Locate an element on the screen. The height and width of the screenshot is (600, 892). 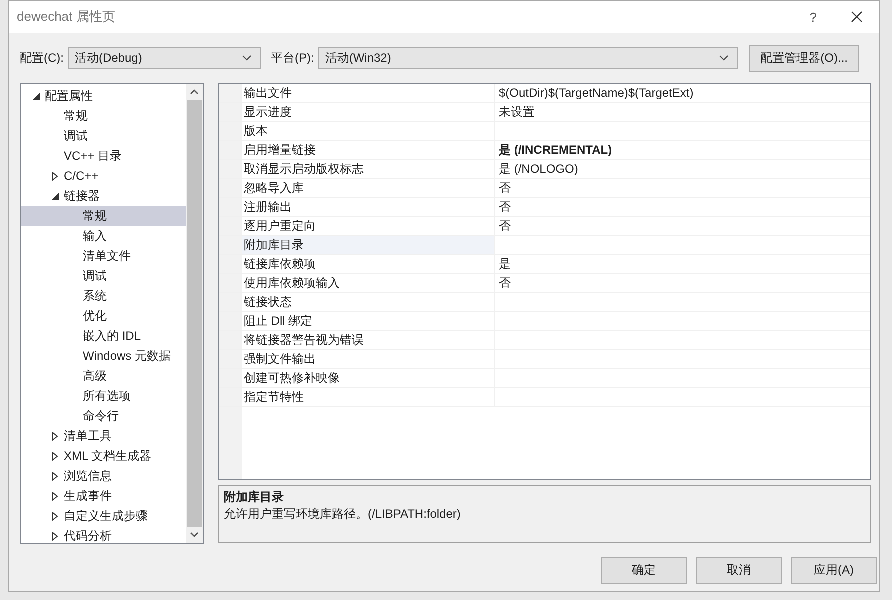
help-button: ? is located at coordinates (813, 17).